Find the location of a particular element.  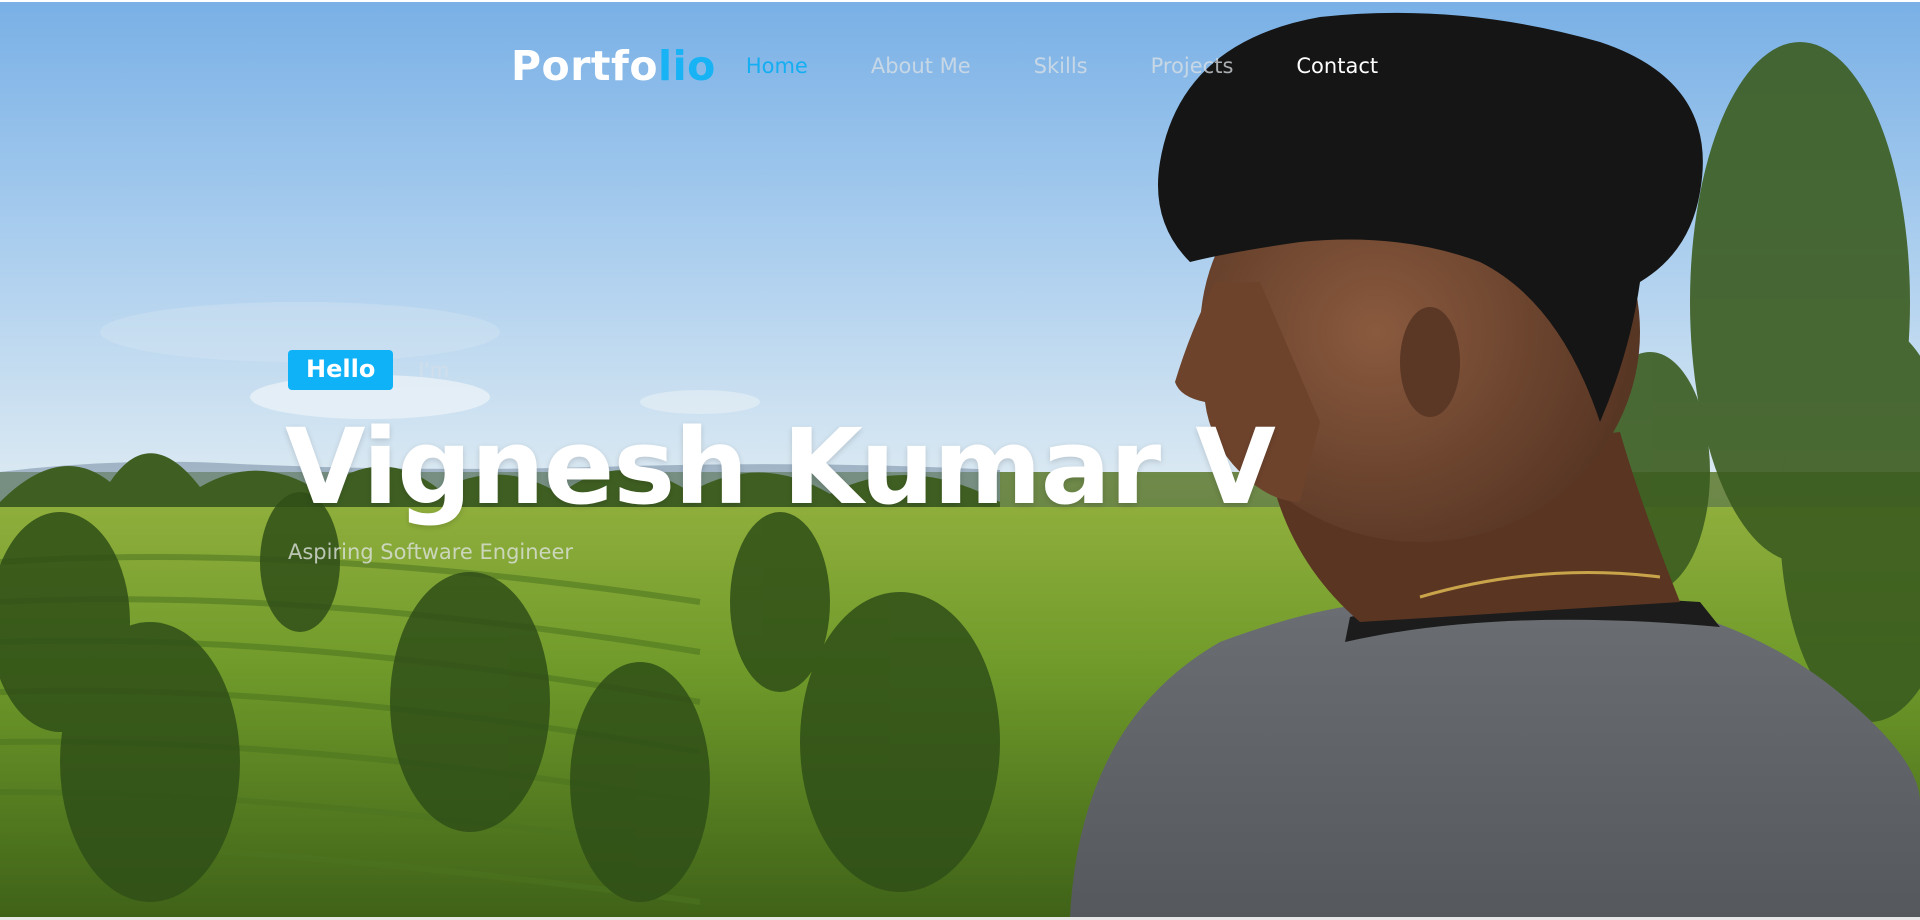

hero-greeting: Hello I'm is located at coordinates (368, 370).